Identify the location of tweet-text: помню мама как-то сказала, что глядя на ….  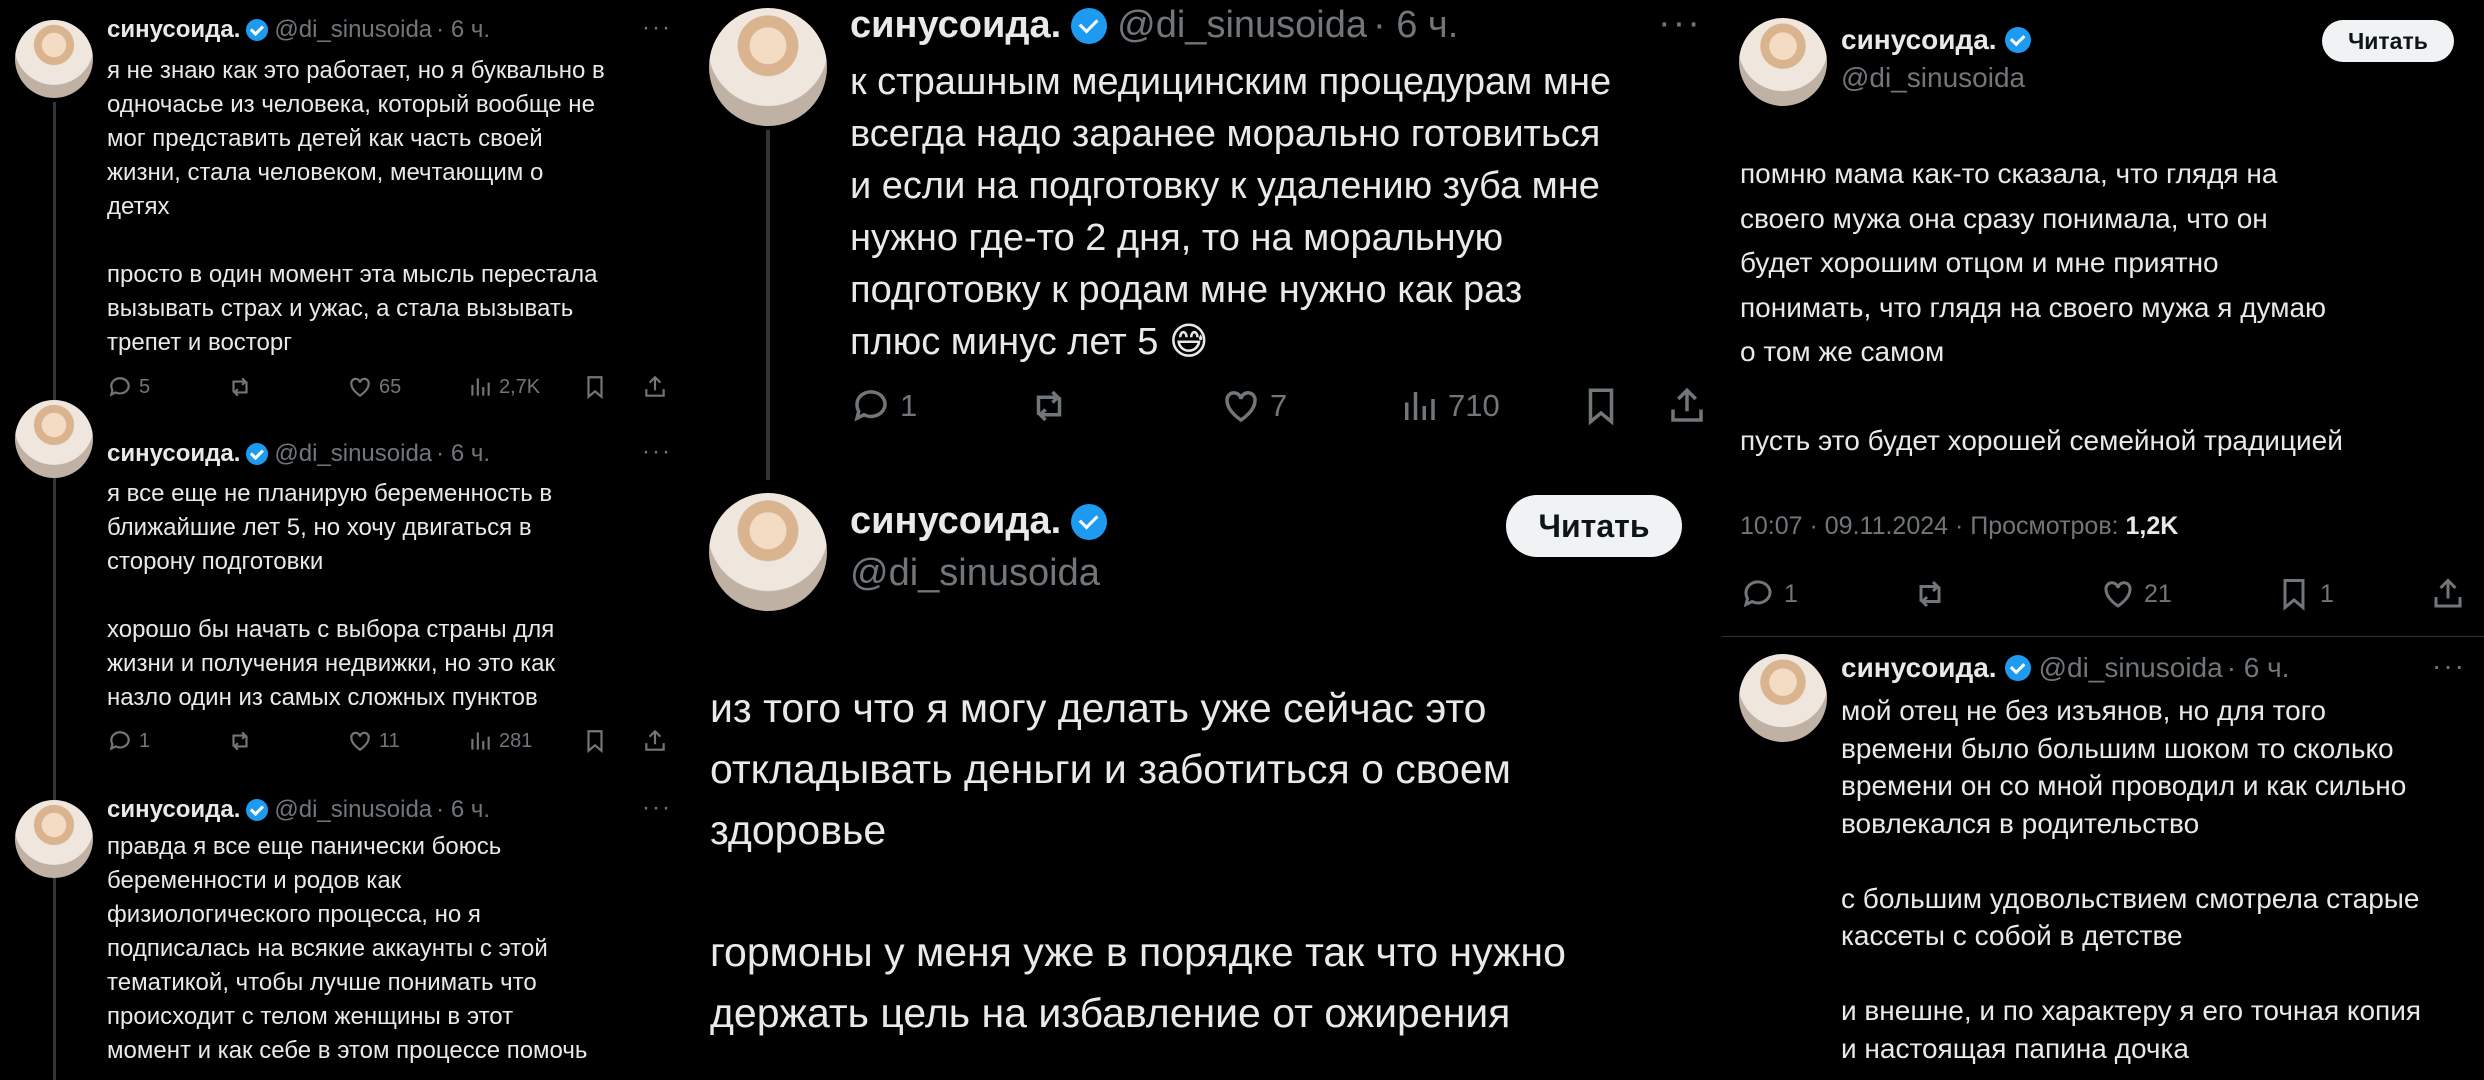
(2041, 307).